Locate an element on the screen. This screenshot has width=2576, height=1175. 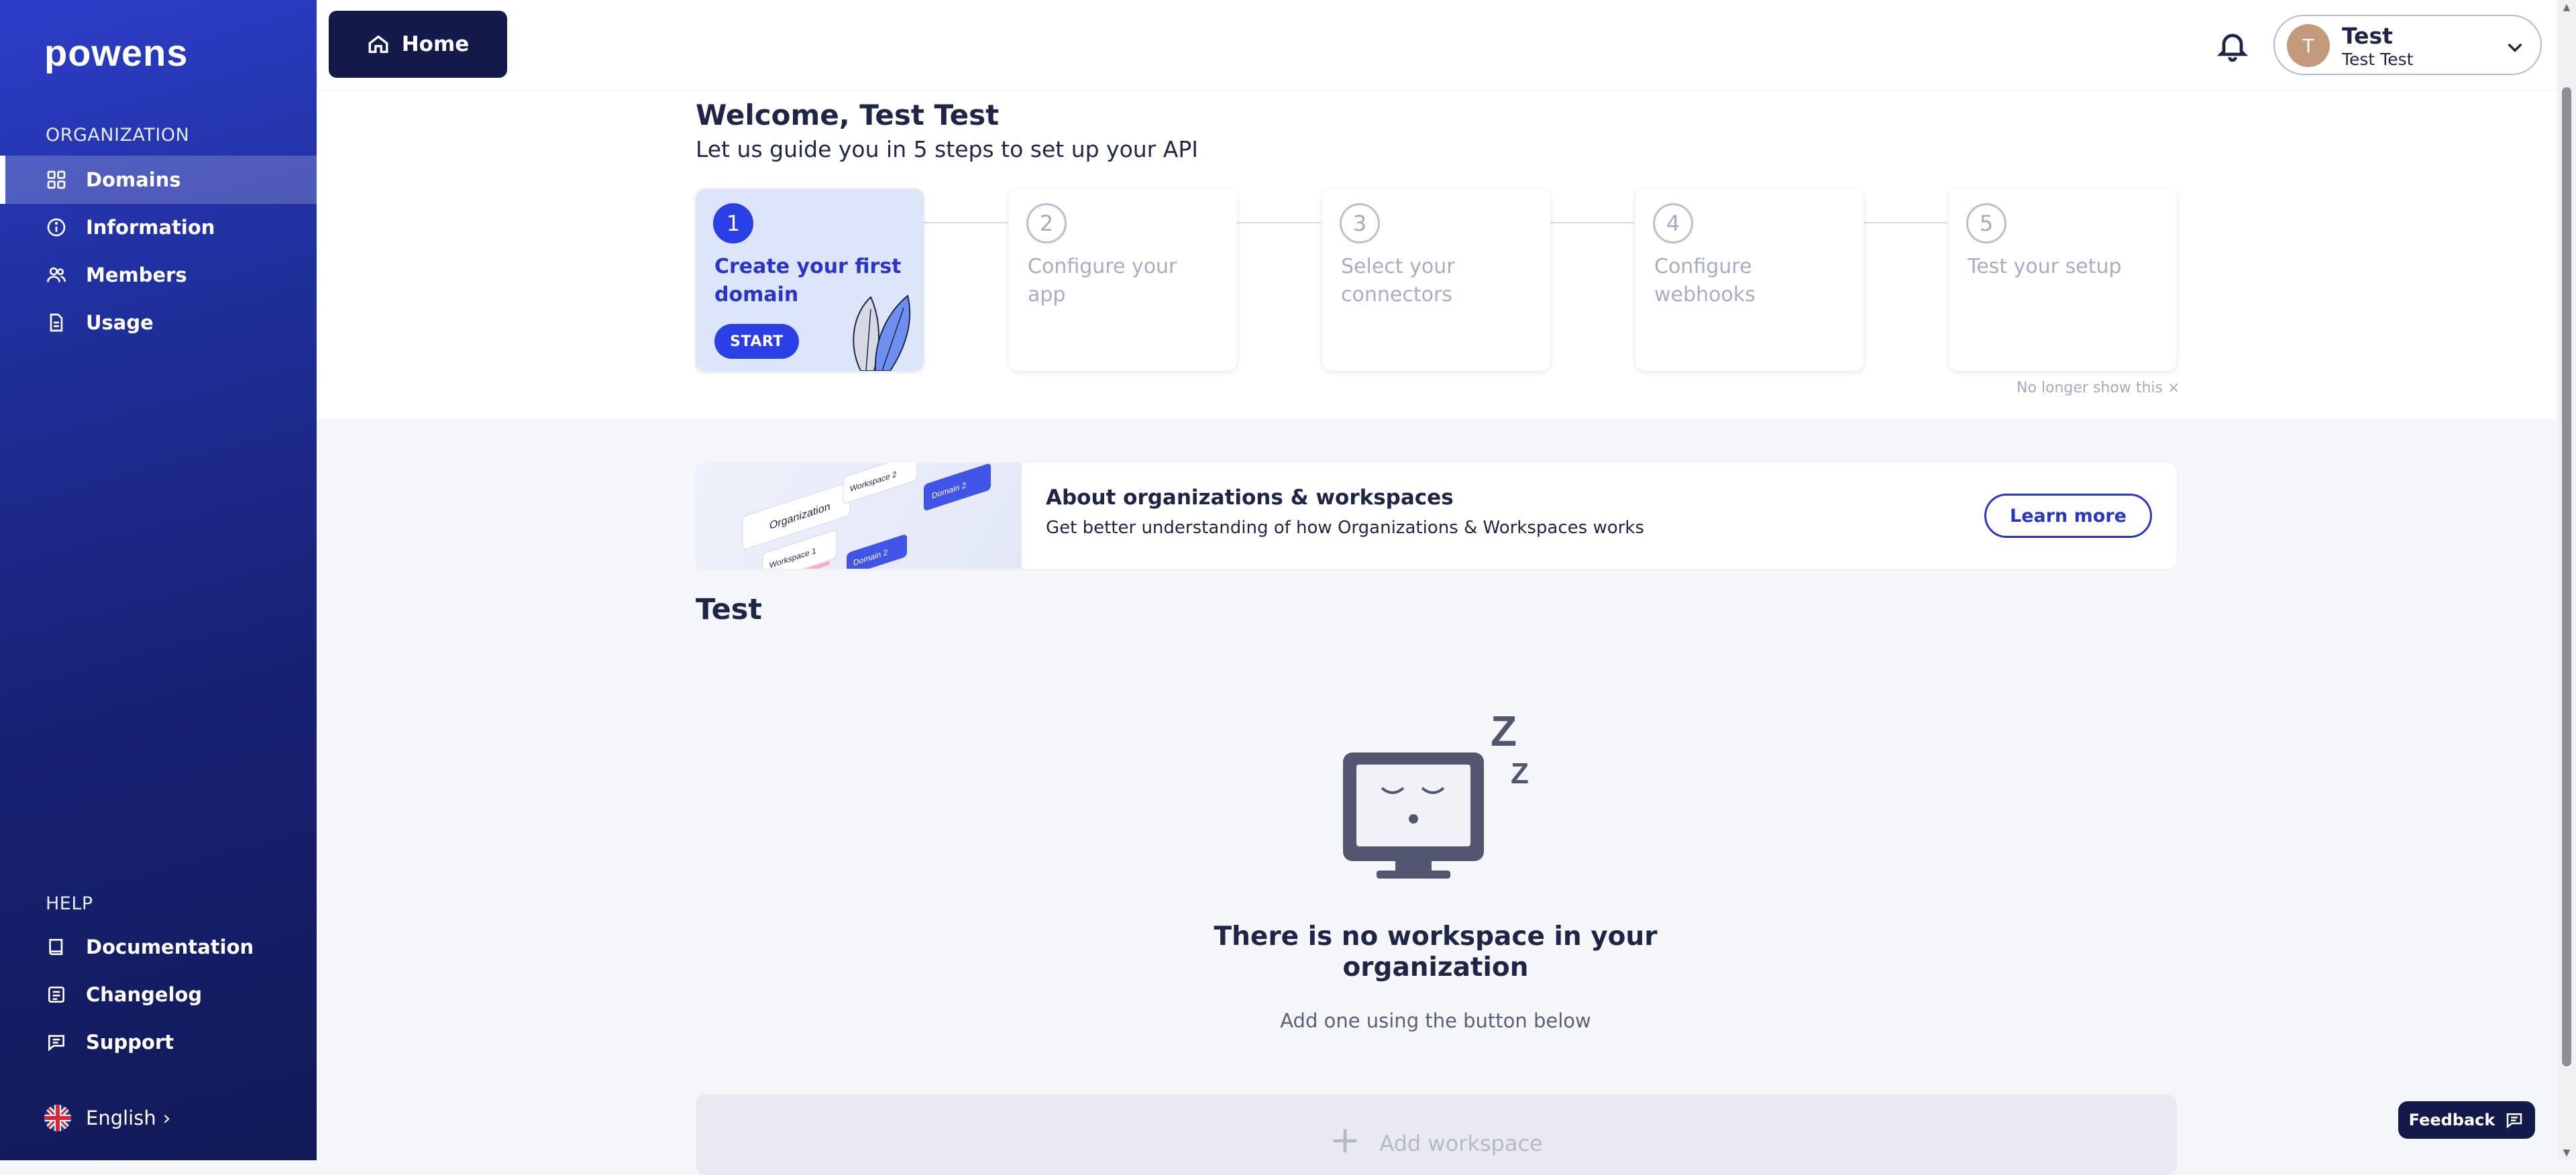
sidebar-item-documentation: Documentation is located at coordinates (158, 947).